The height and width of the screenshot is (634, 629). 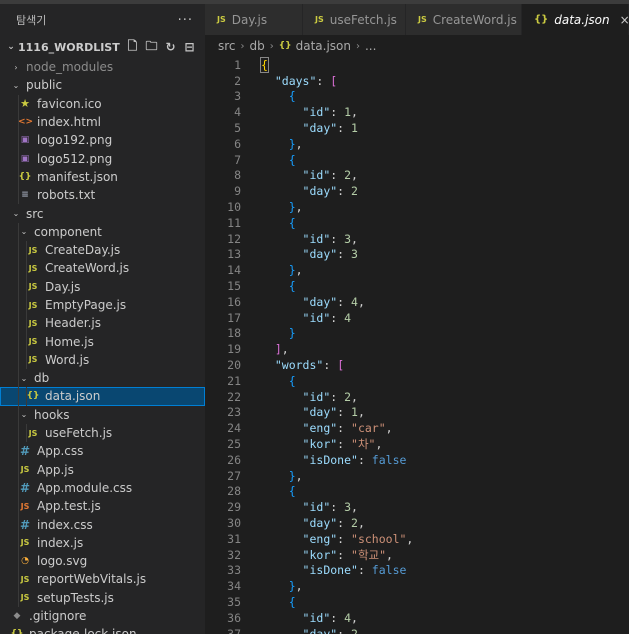 What do you see at coordinates (102, 158) in the screenshot?
I see `file-item: ▣ logo512.png` at bounding box center [102, 158].